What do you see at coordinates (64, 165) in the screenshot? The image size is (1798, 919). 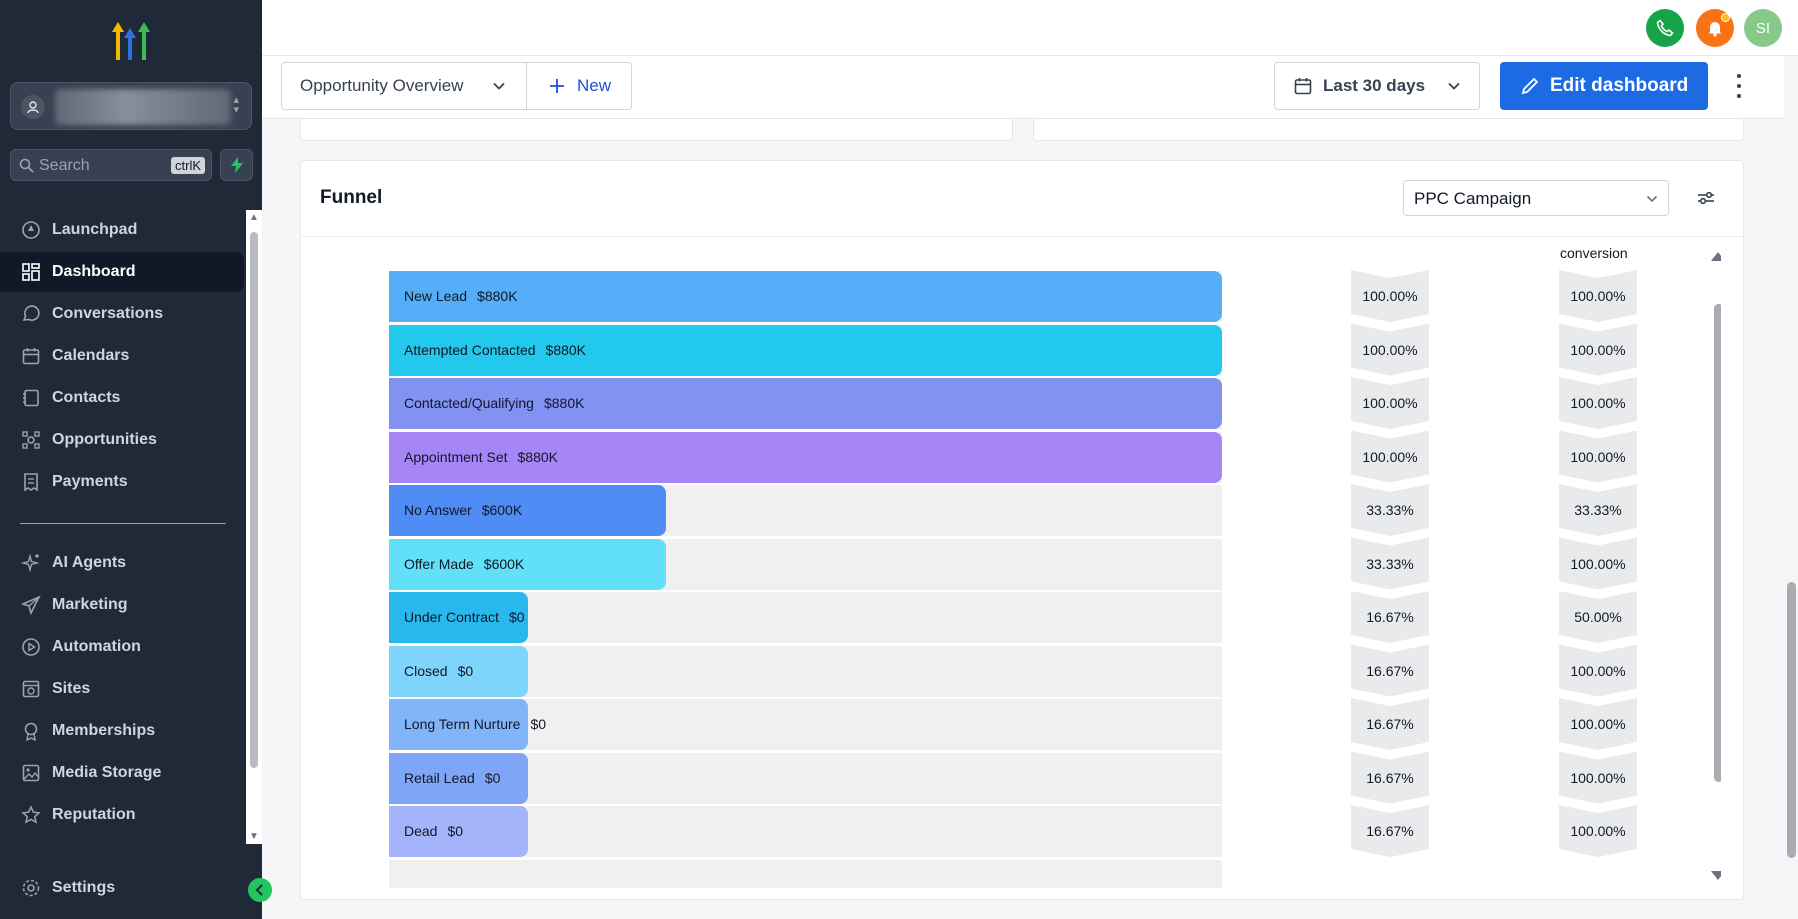 I see `search-placeholder: Search` at bounding box center [64, 165].